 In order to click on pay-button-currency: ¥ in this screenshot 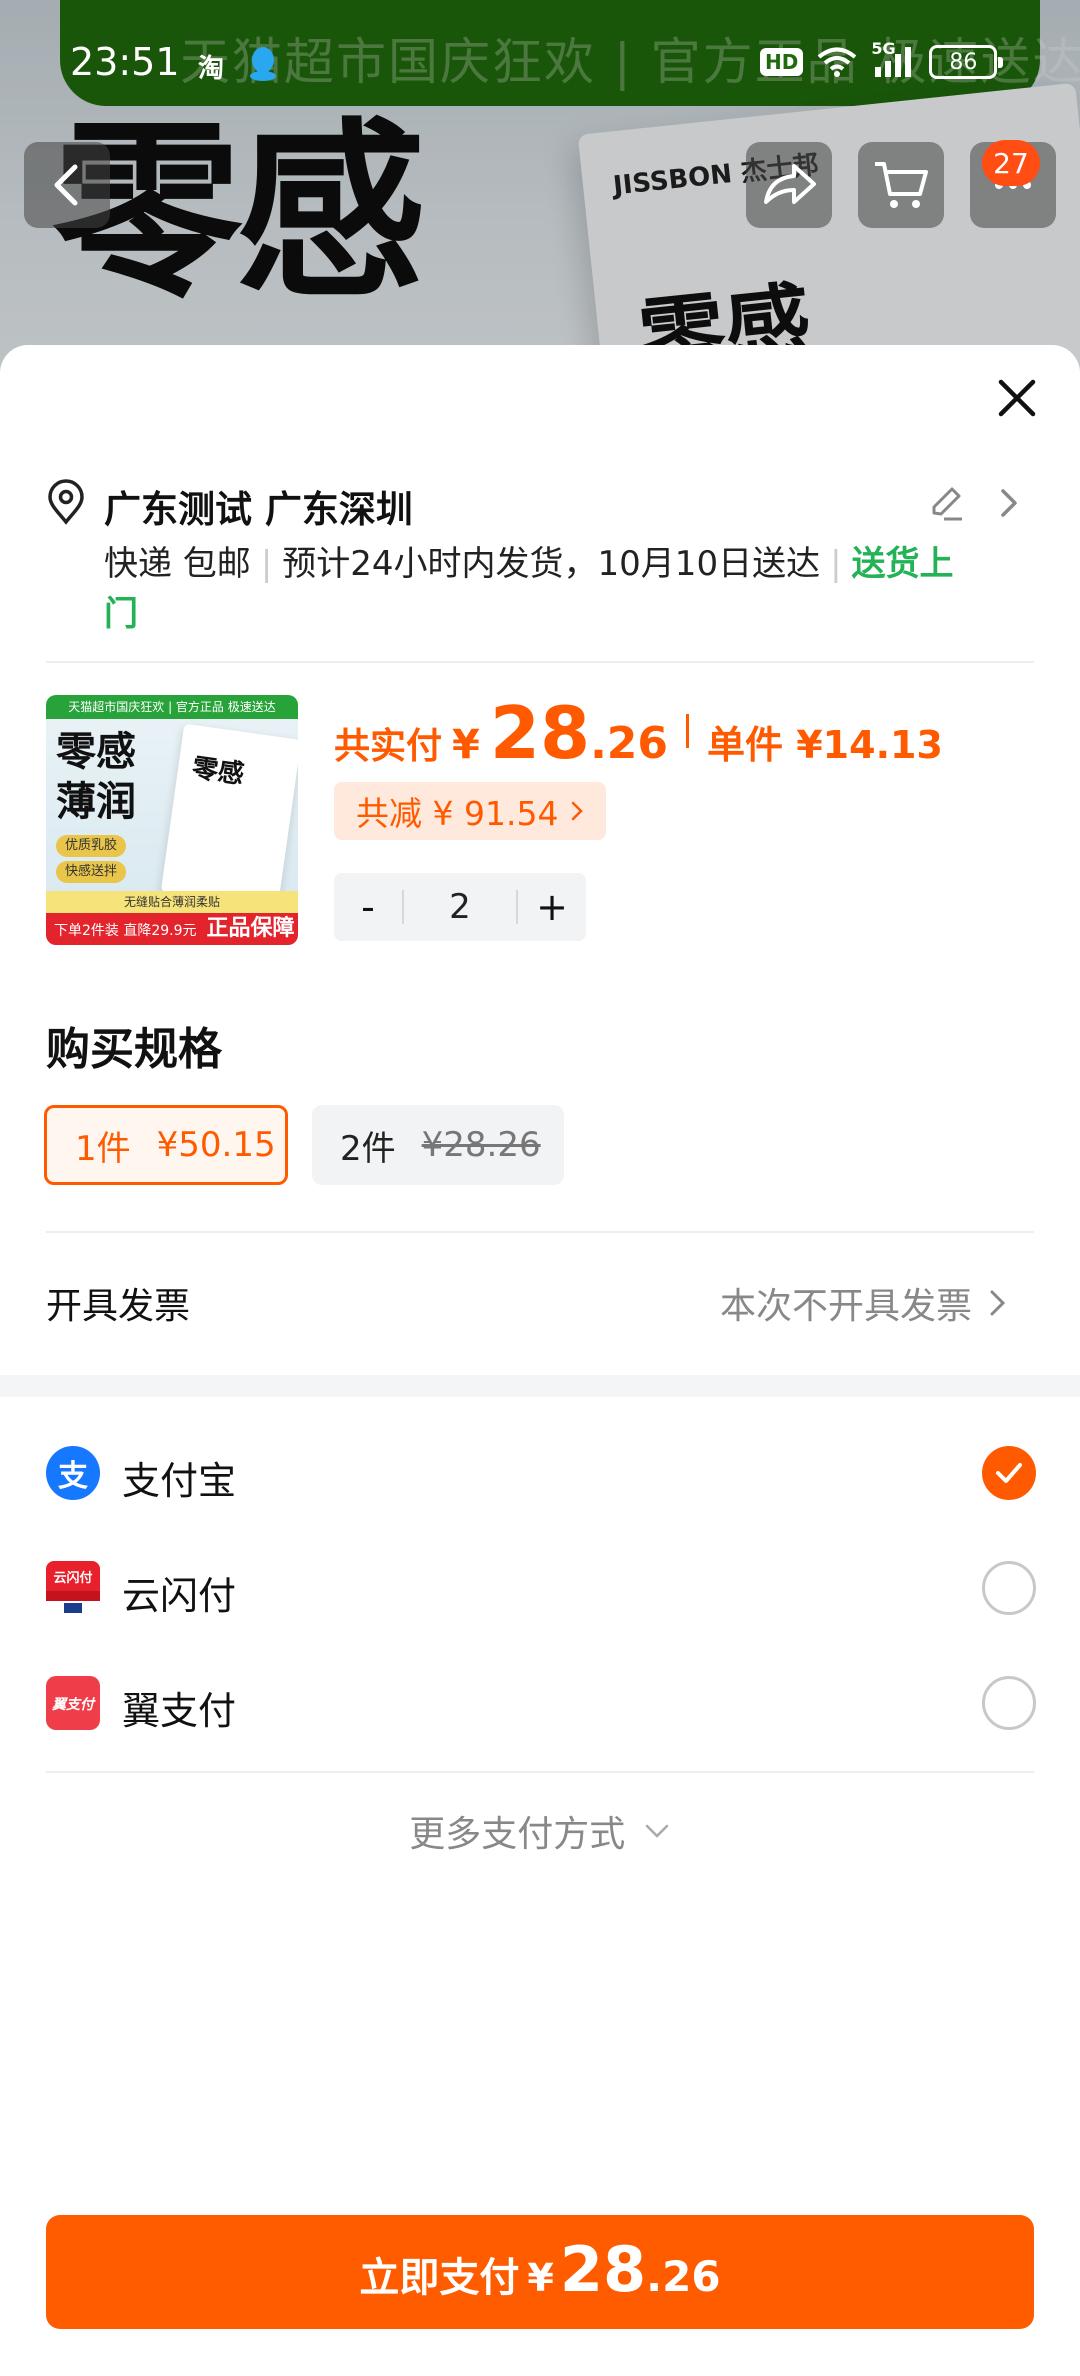, I will do `click(540, 2278)`.